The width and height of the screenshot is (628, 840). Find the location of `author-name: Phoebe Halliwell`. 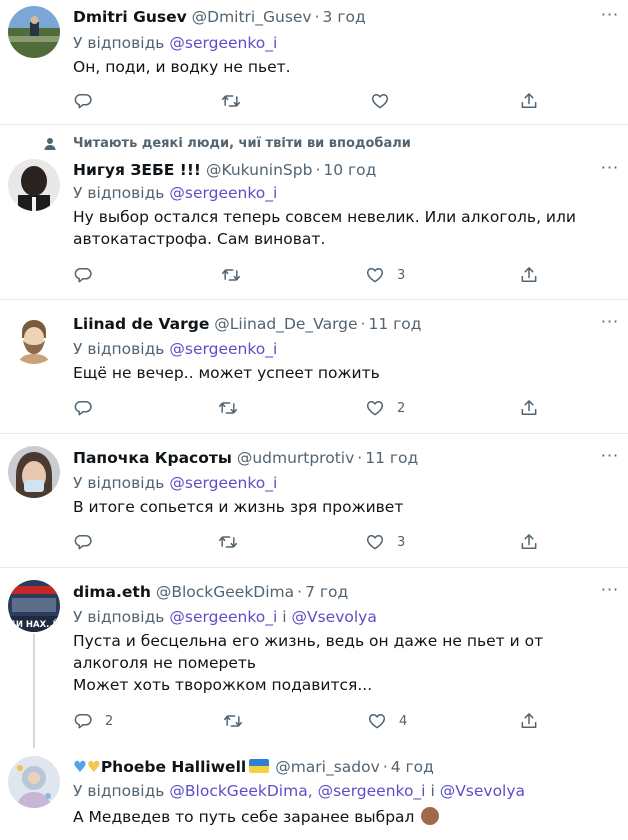

author-name: Phoebe Halliwell is located at coordinates (173, 767).